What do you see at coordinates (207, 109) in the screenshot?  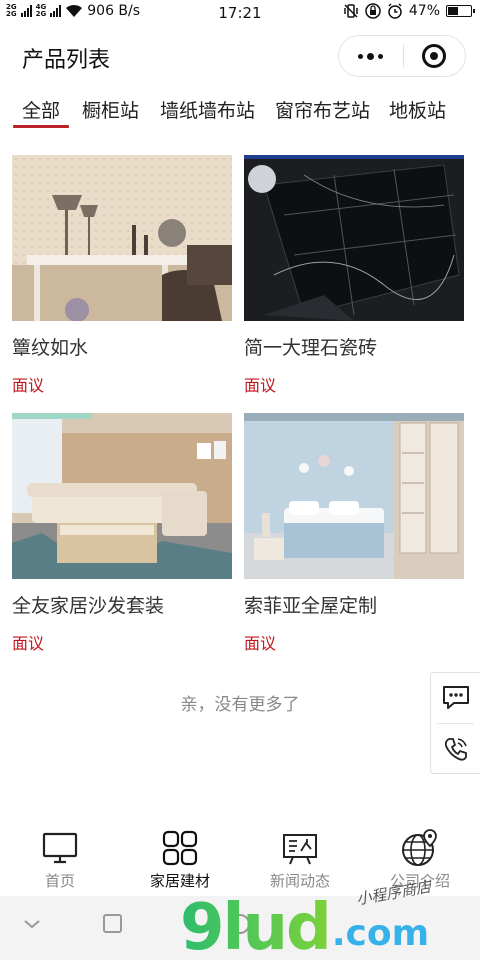 I see `tab-wallpaper: 墙纸墙布站` at bounding box center [207, 109].